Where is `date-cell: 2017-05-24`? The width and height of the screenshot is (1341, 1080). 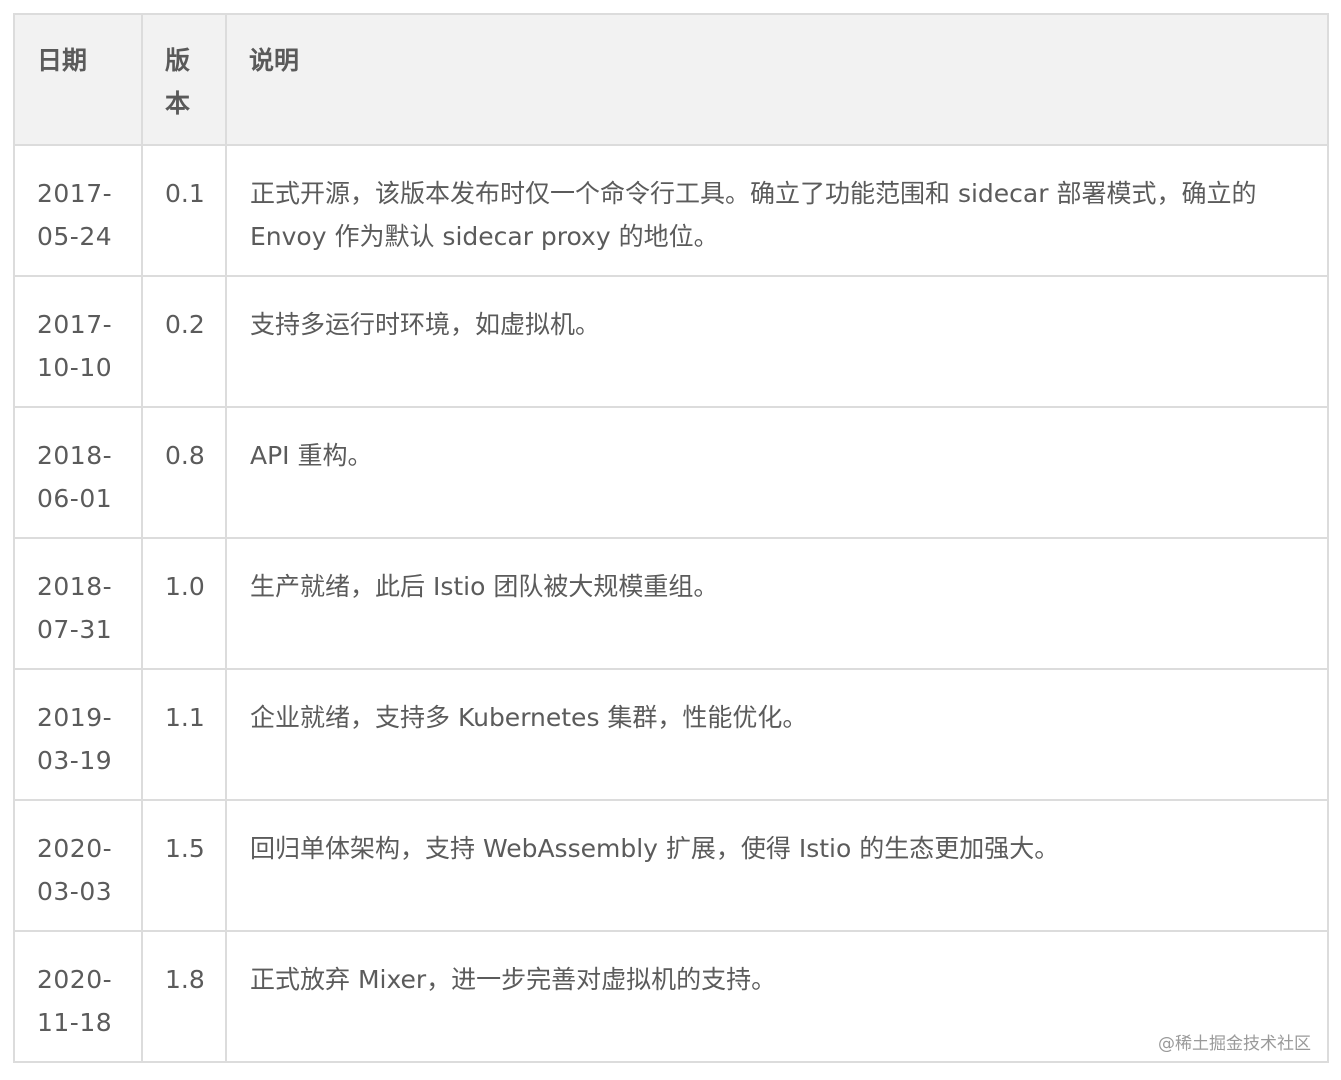 date-cell: 2017-05-24 is located at coordinates (78, 210).